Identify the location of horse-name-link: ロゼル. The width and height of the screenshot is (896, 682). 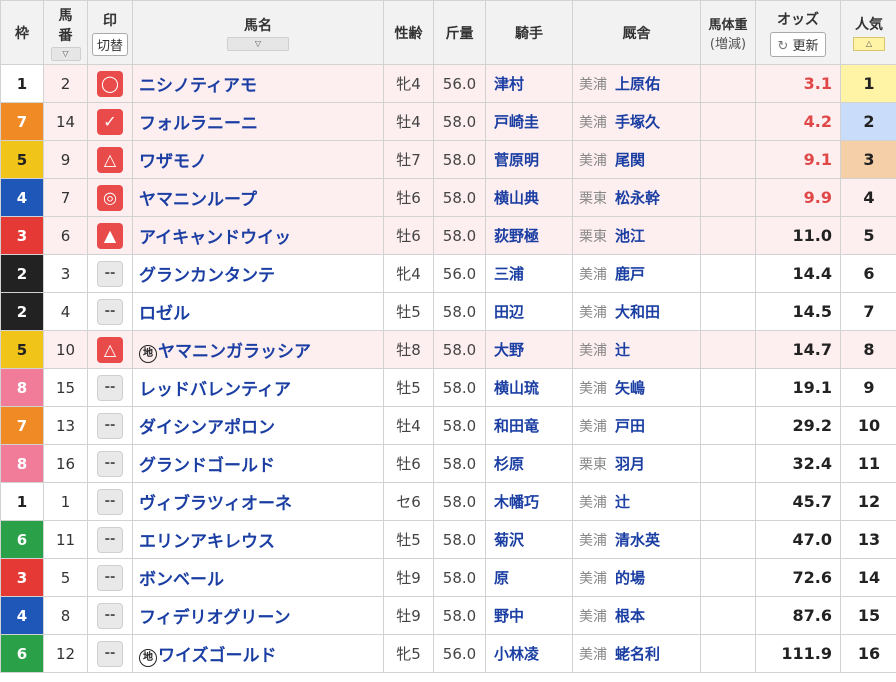
(162, 314).